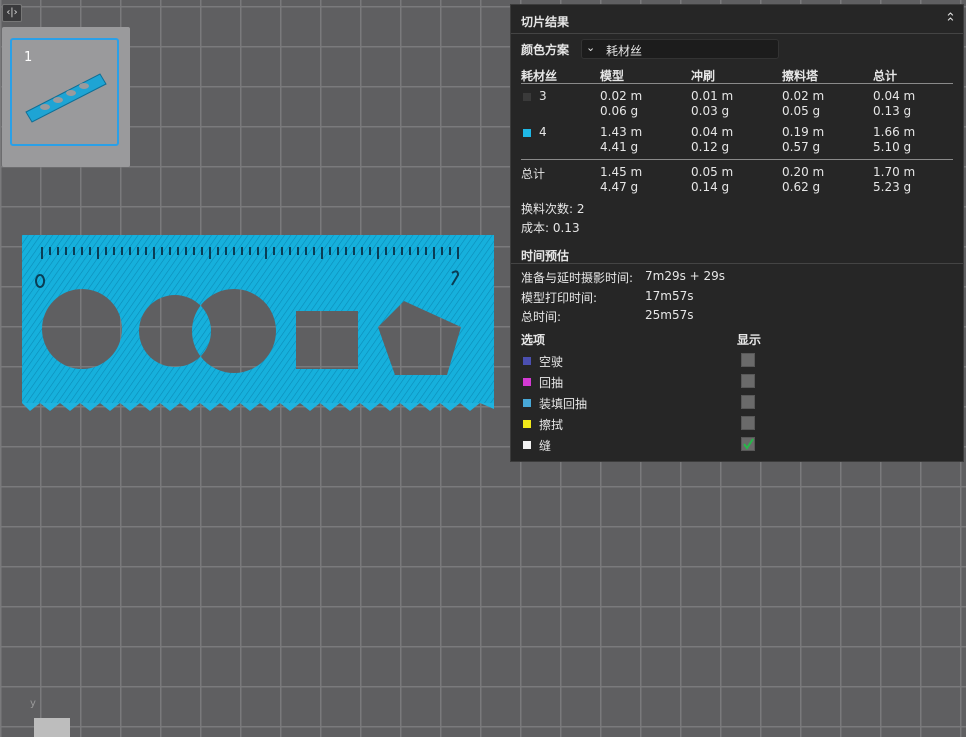 This screenshot has height=737, width=966. Describe the element at coordinates (710, 111) in the screenshot. I see `cell-flush-g: 0.03 g` at that location.